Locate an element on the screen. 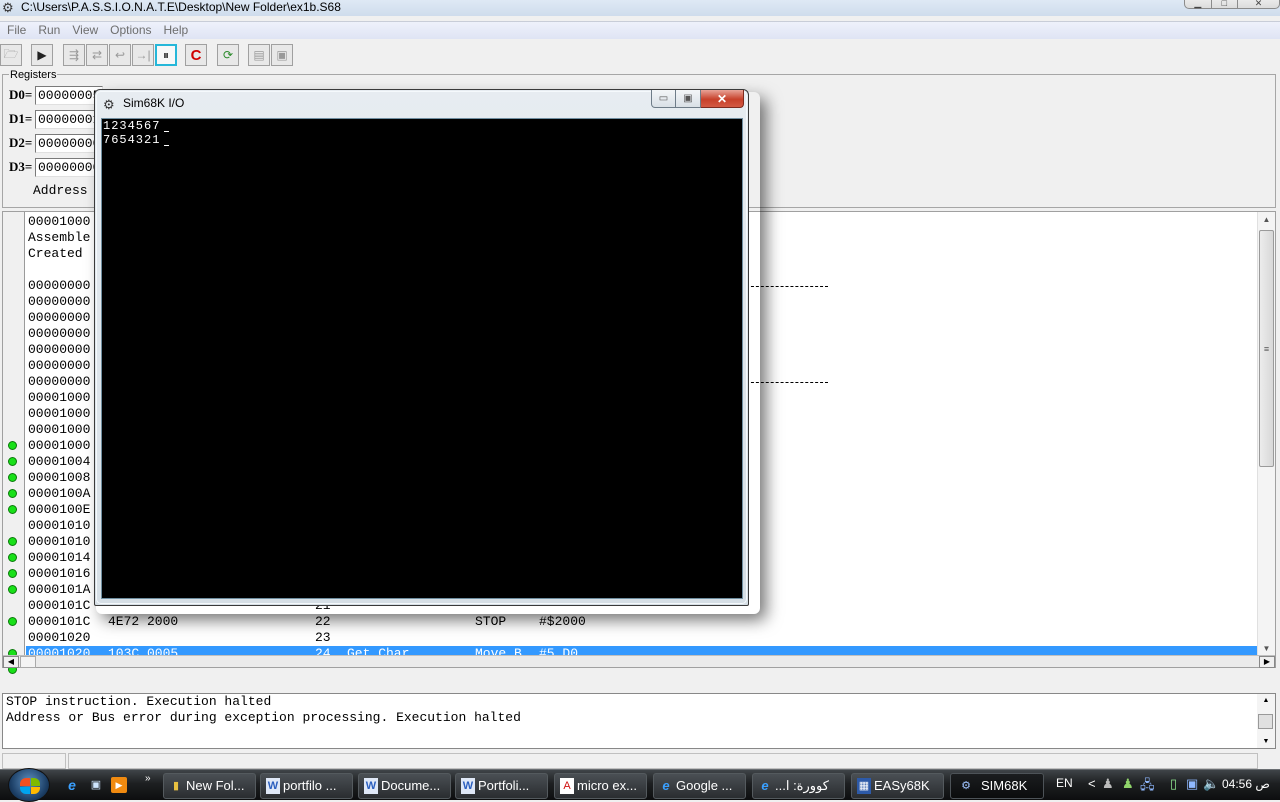 The width and height of the screenshot is (1280, 802). line-number: 22 is located at coordinates (323, 621).